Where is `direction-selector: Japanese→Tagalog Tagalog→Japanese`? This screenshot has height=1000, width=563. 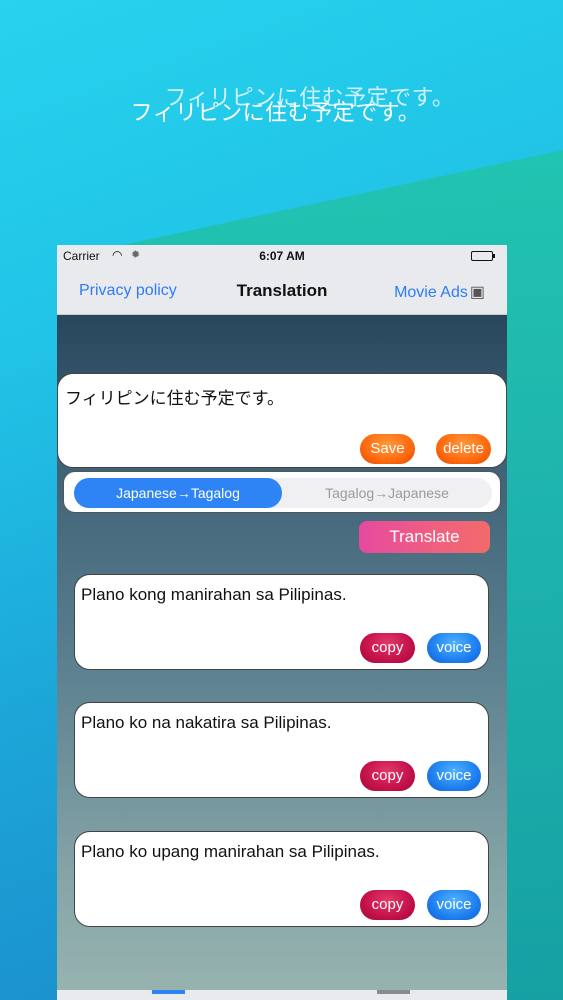
direction-selector: Japanese→Tagalog Tagalog→Japanese is located at coordinates (282, 492).